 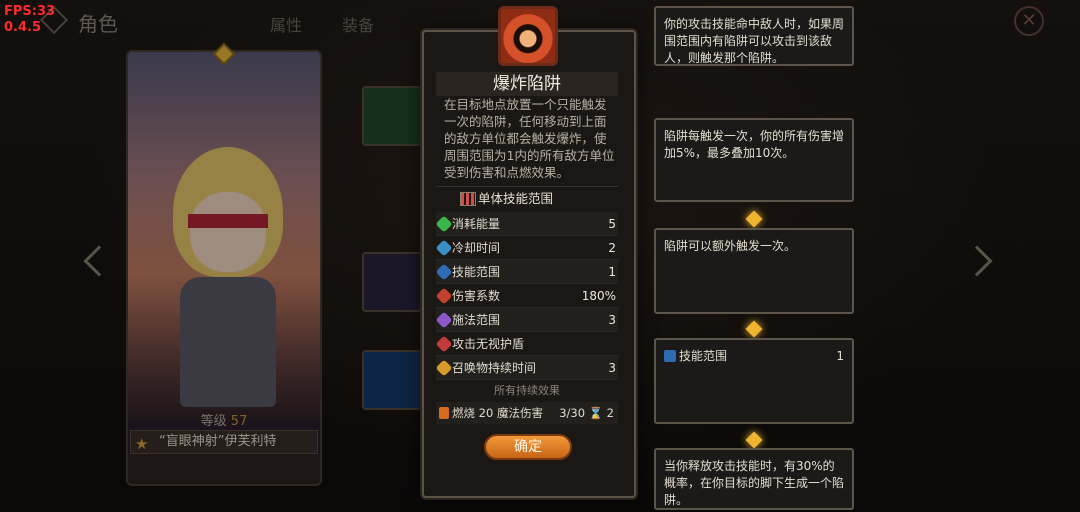 I want to click on talent-tip-1: 你的攻击技能命中敌人时，如果周围范围内有陷阱可以攻击到该敌人，则触发那个陷阱。, so click(x=754, y=36).